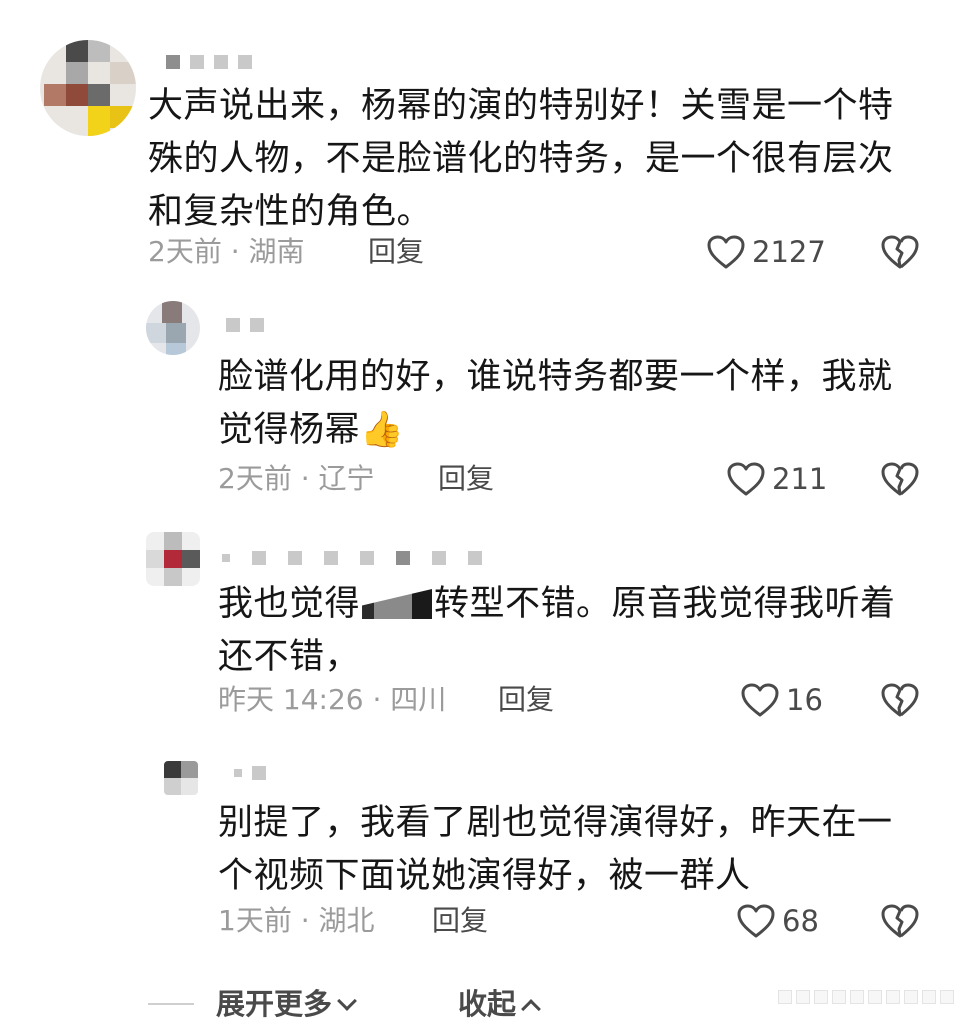 The height and width of the screenshot is (1021, 960). I want to click on like-button: 2127, so click(766, 252).